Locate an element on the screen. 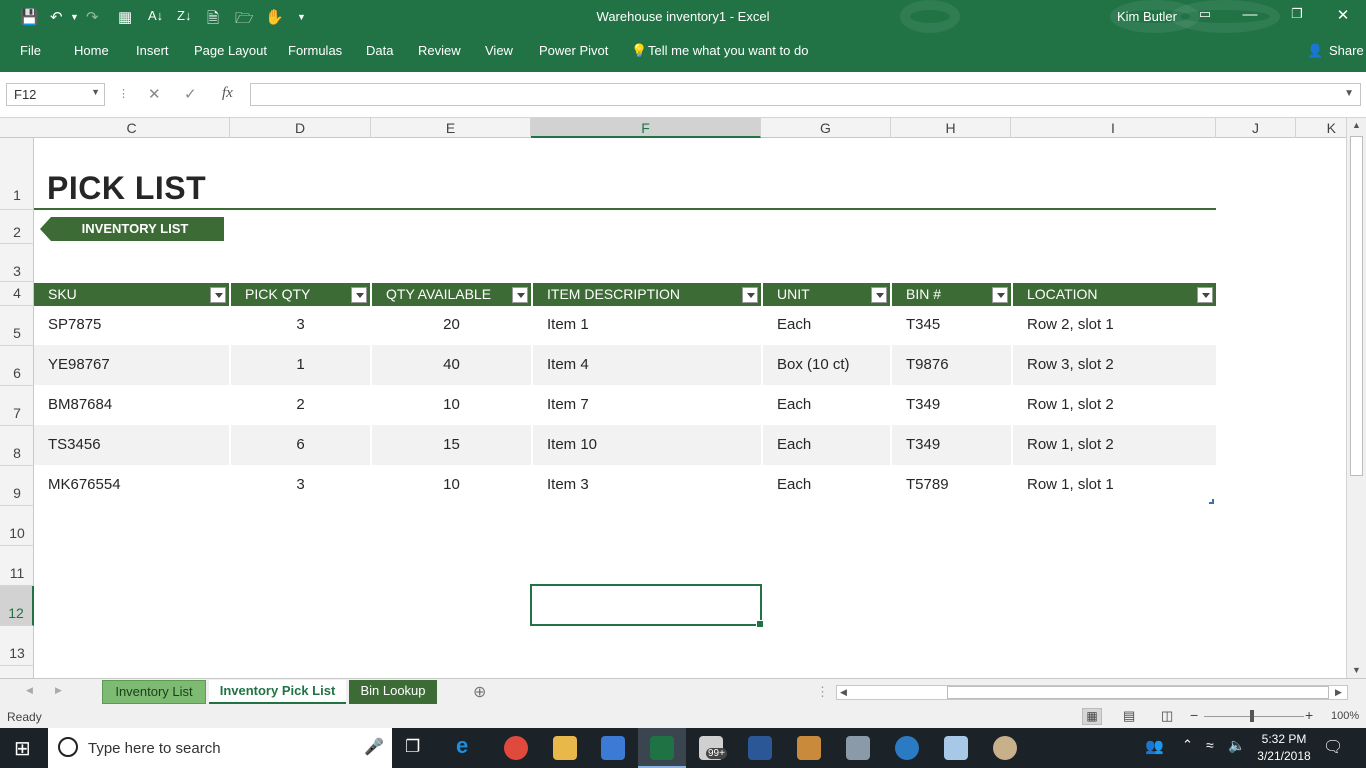 This screenshot has height=768, width=1366. paint-icon is located at coordinates (1005, 748).